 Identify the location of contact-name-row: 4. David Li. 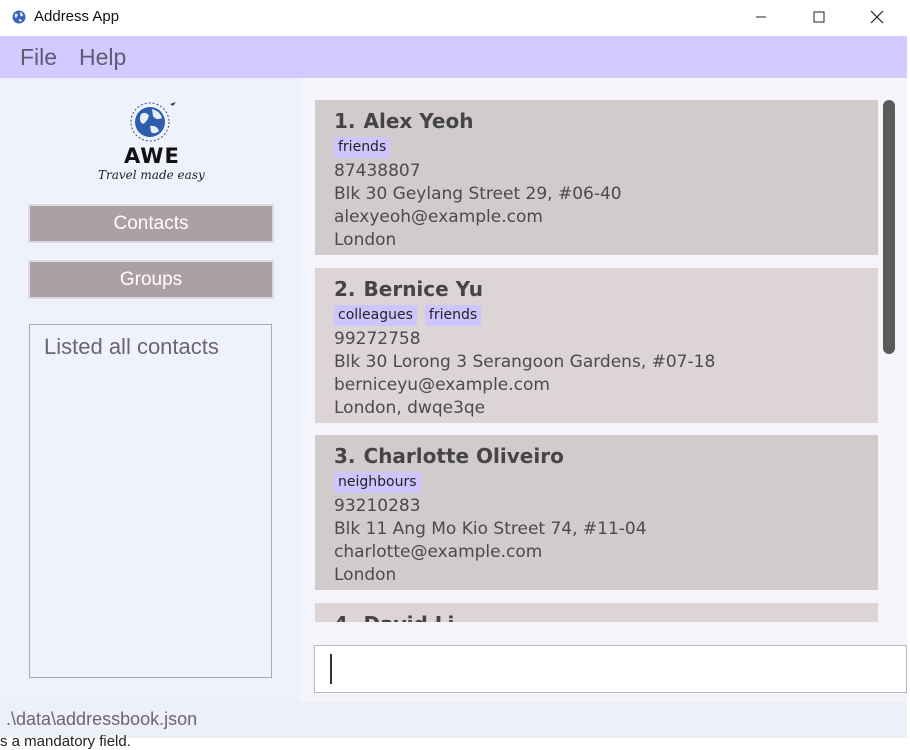
(596, 616).